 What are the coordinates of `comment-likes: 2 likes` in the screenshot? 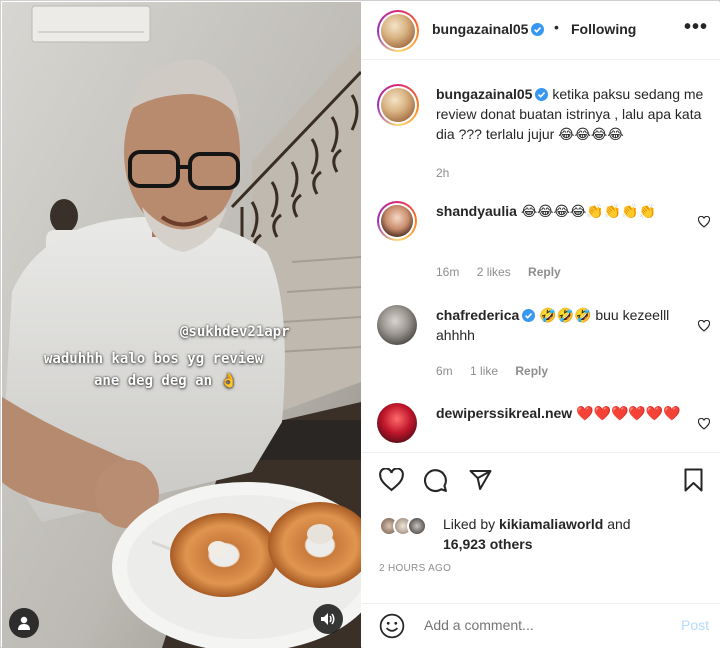 It's located at (494, 272).